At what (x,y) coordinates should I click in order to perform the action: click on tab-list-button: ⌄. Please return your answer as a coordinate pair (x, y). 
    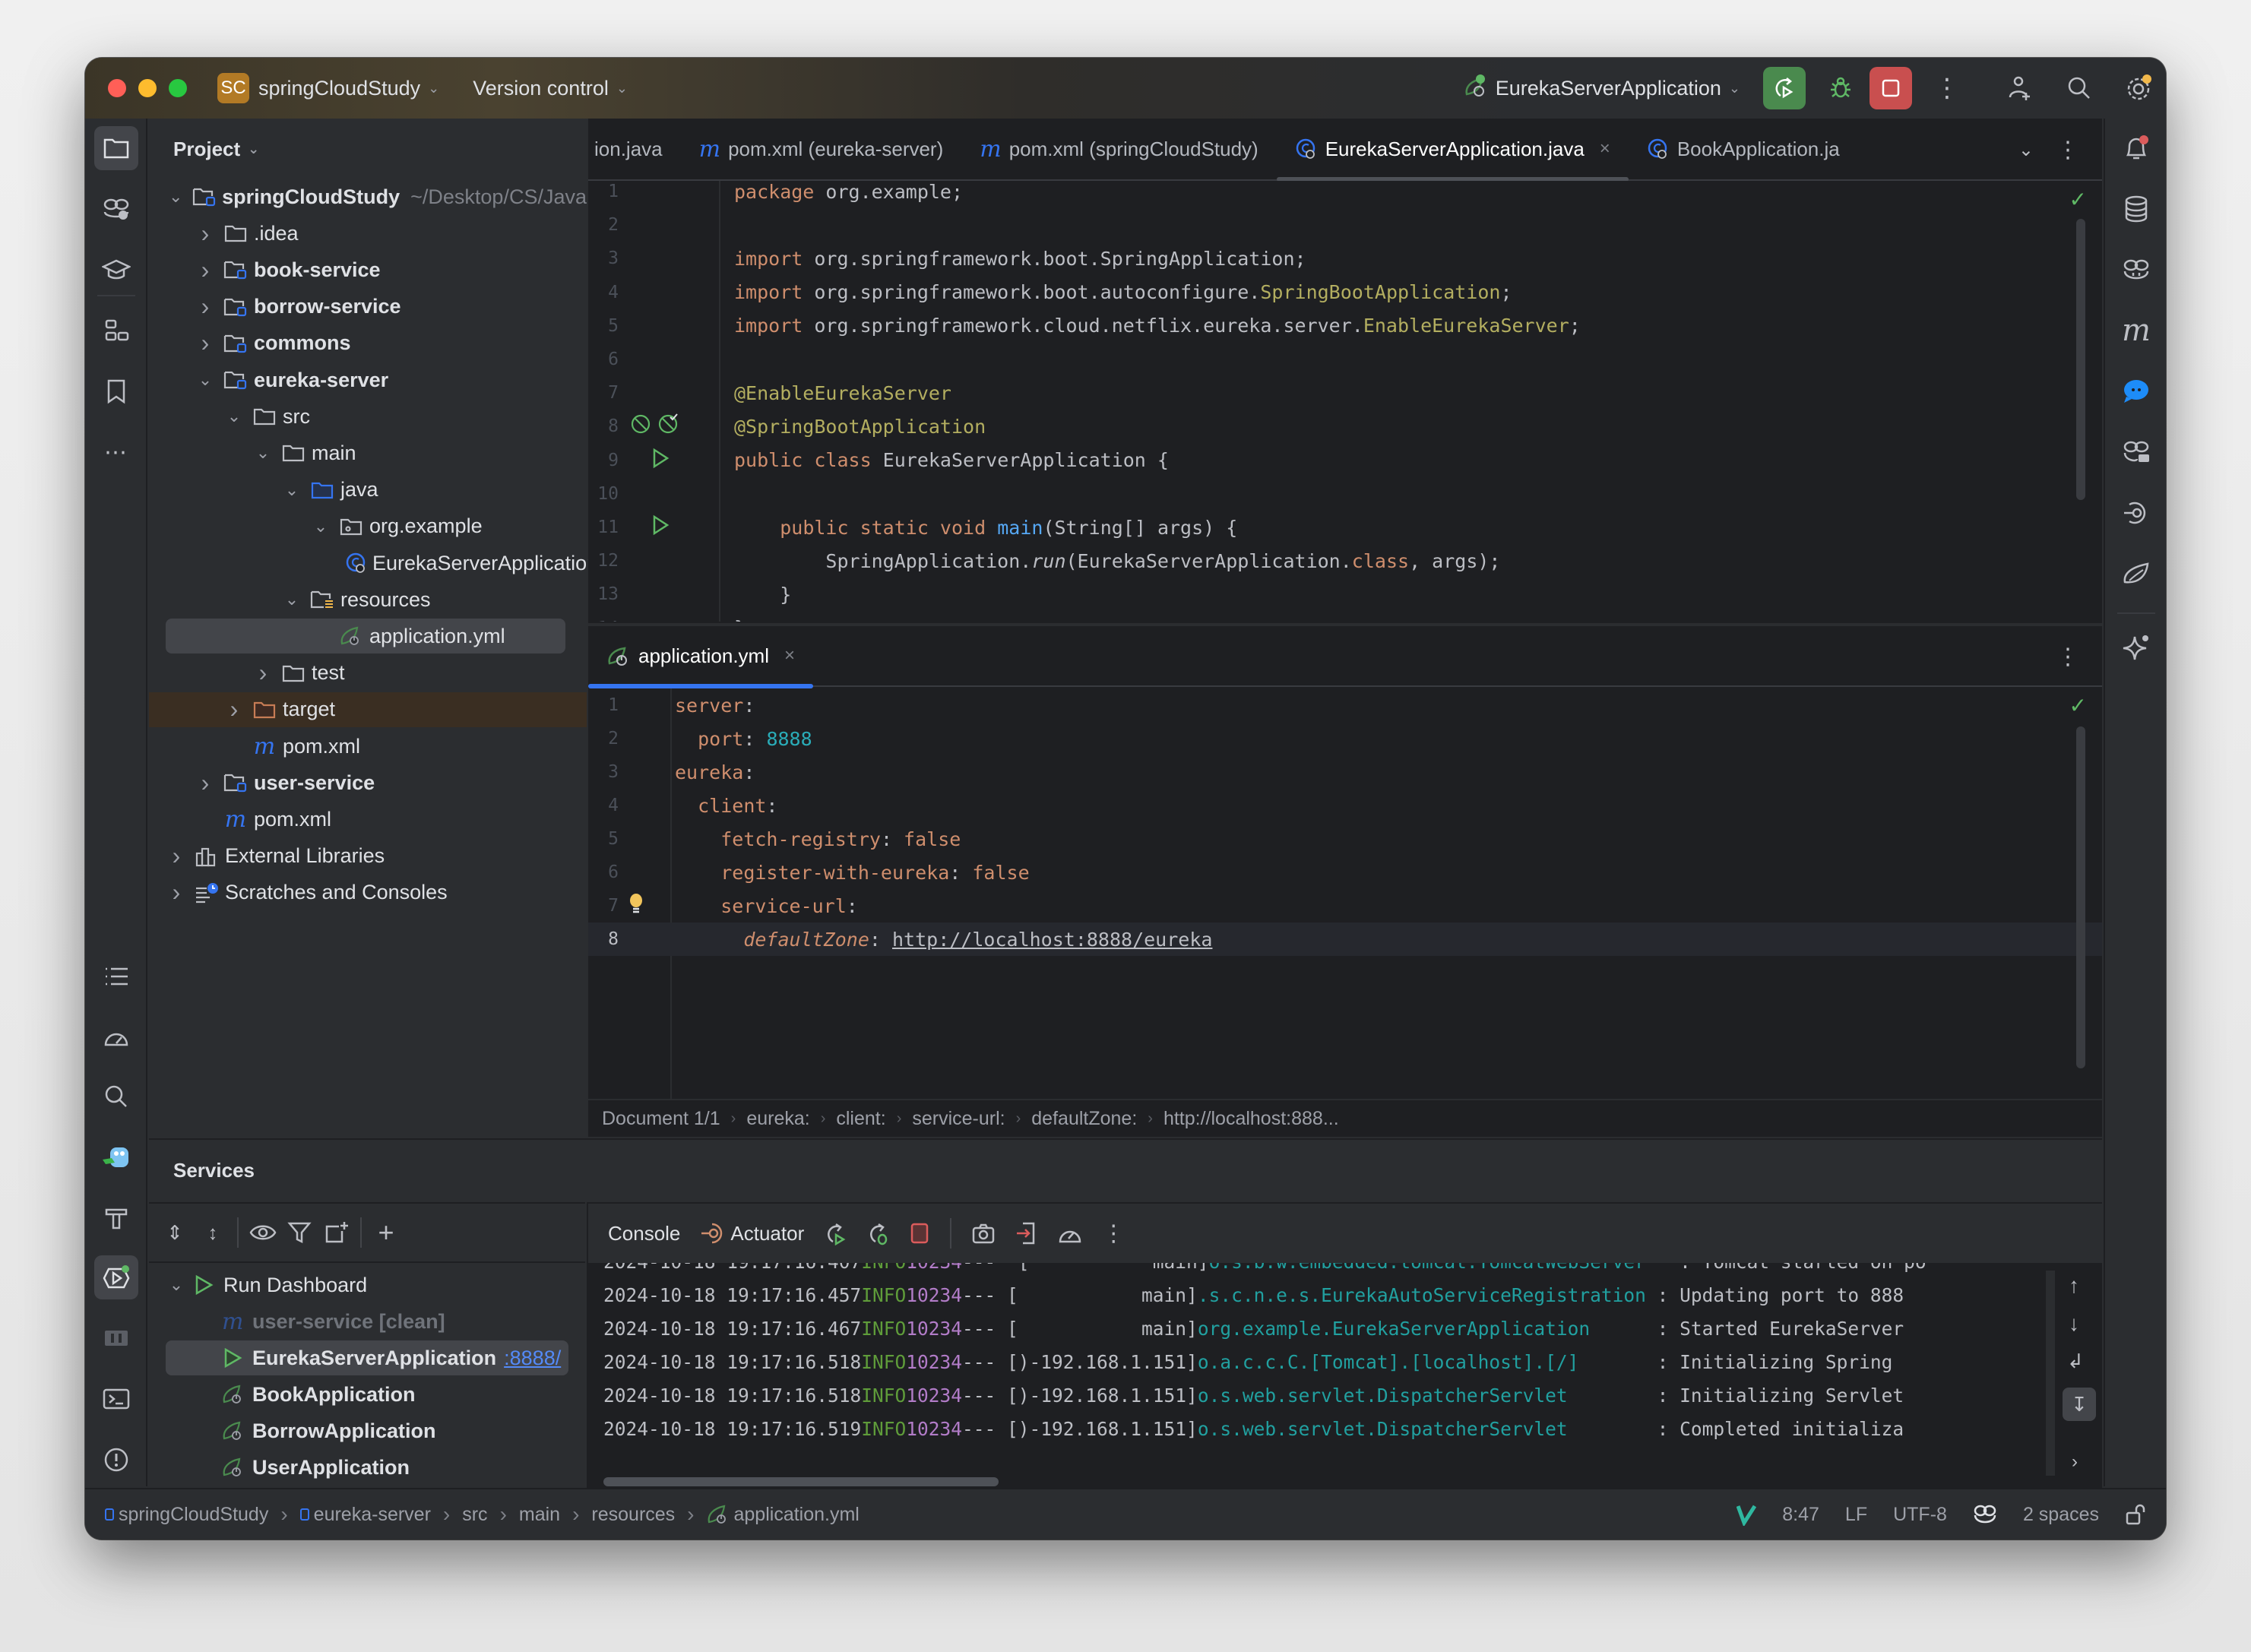
    Looking at the image, I should click on (2026, 150).